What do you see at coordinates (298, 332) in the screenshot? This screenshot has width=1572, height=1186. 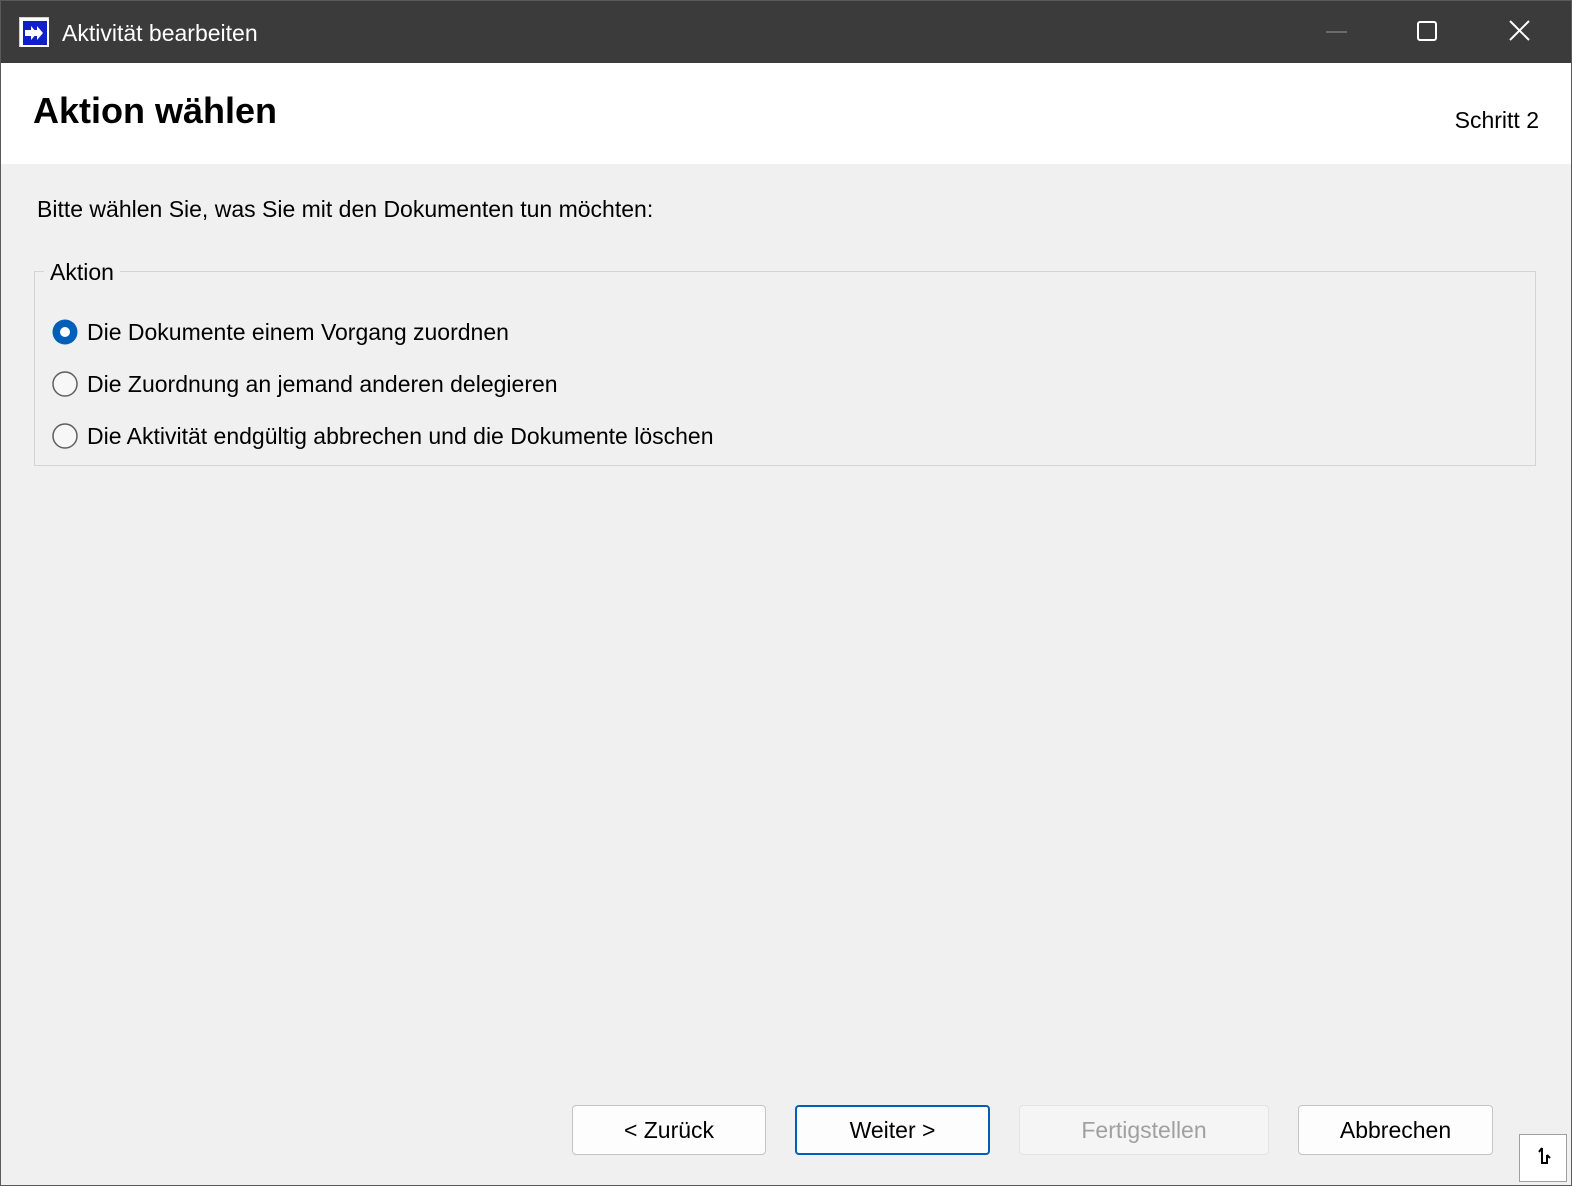 I see `radio-label: Die Dokumente einem Vorgang zuordnen` at bounding box center [298, 332].